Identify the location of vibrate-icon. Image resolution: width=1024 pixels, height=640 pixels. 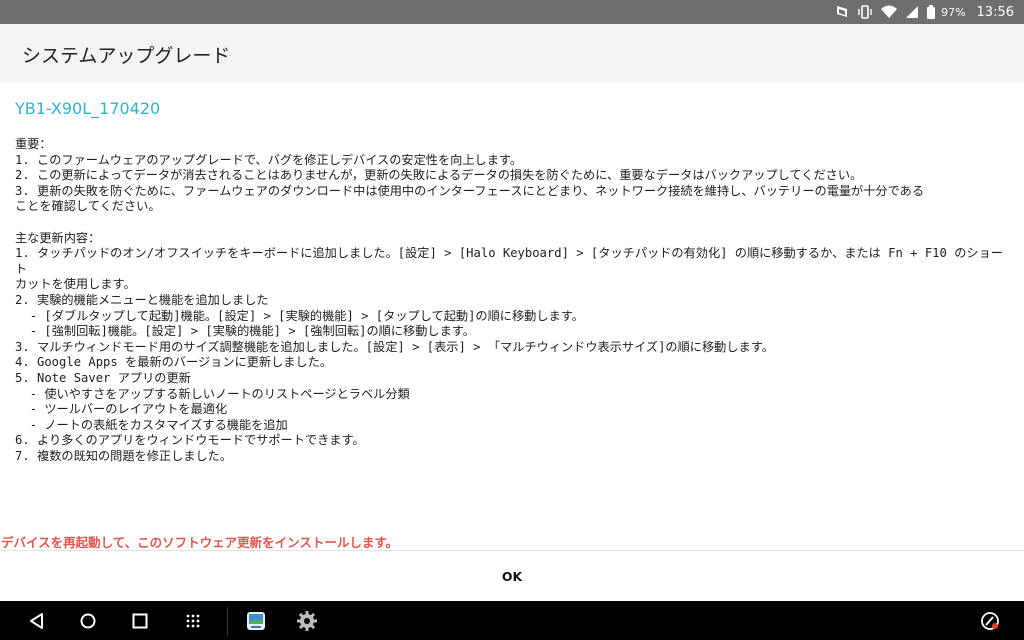
(865, 12).